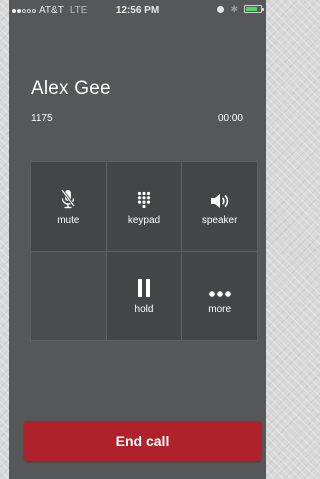  What do you see at coordinates (68, 220) in the screenshot?
I see `mute-label: mute` at bounding box center [68, 220].